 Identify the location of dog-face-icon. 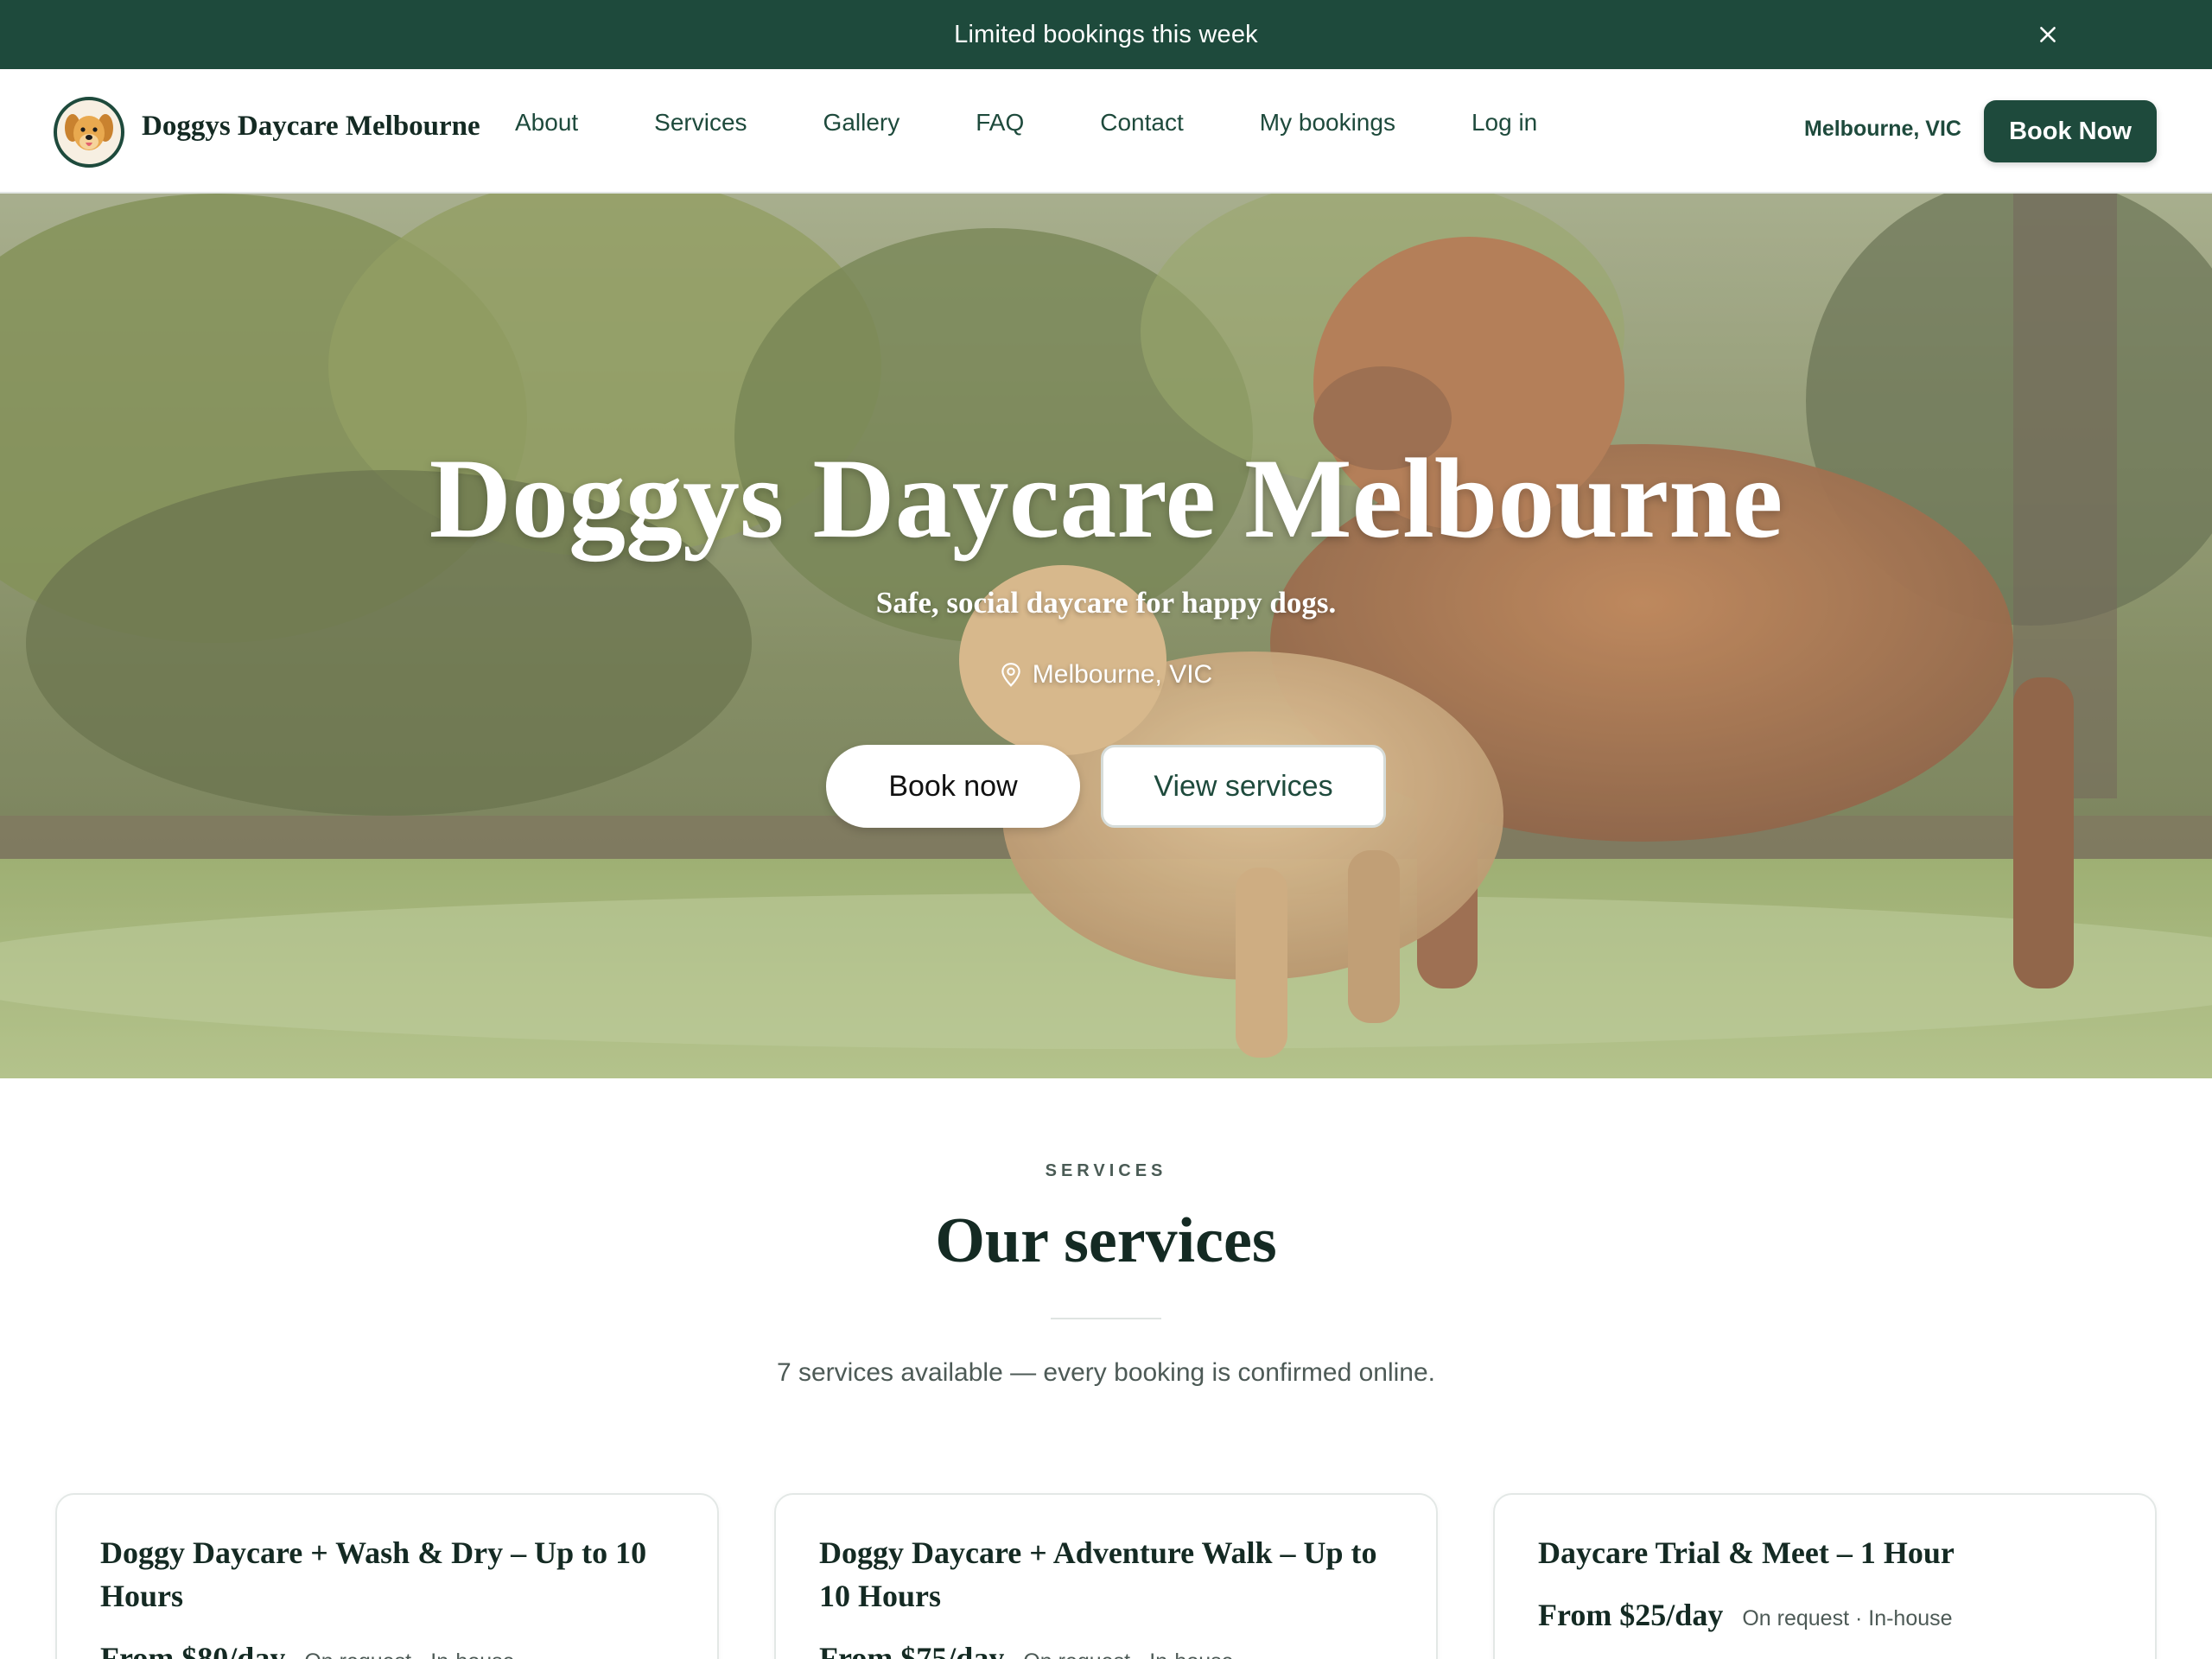
(89, 132).